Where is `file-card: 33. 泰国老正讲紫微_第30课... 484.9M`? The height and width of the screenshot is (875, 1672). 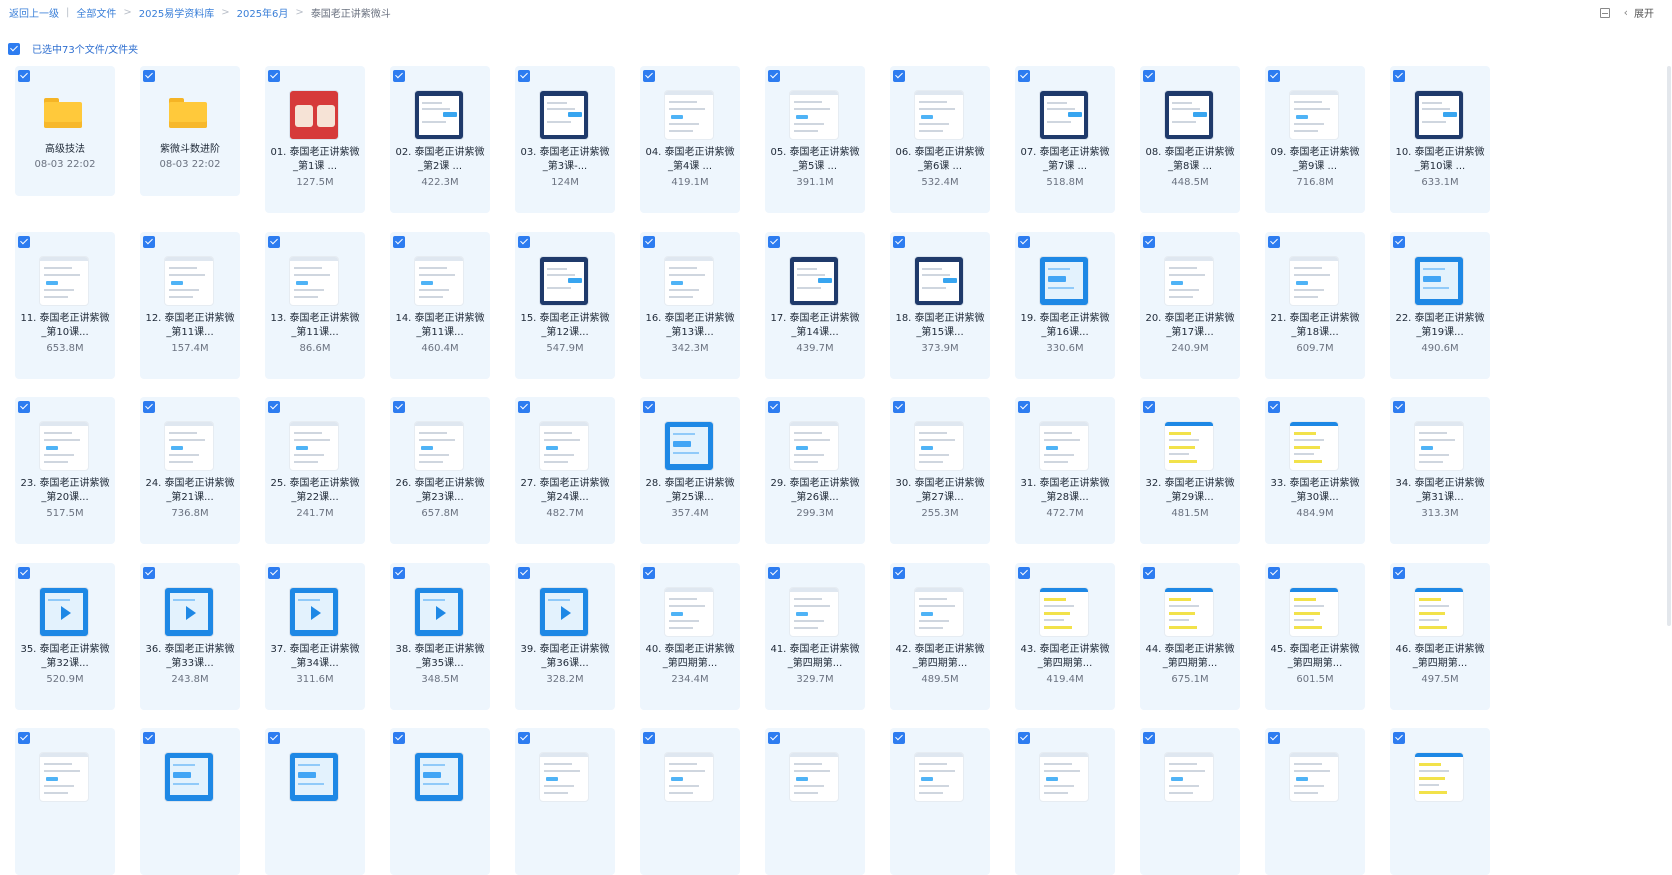 file-card: 33. 泰国老正讲紫微_第30课... 484.9M is located at coordinates (1315, 470).